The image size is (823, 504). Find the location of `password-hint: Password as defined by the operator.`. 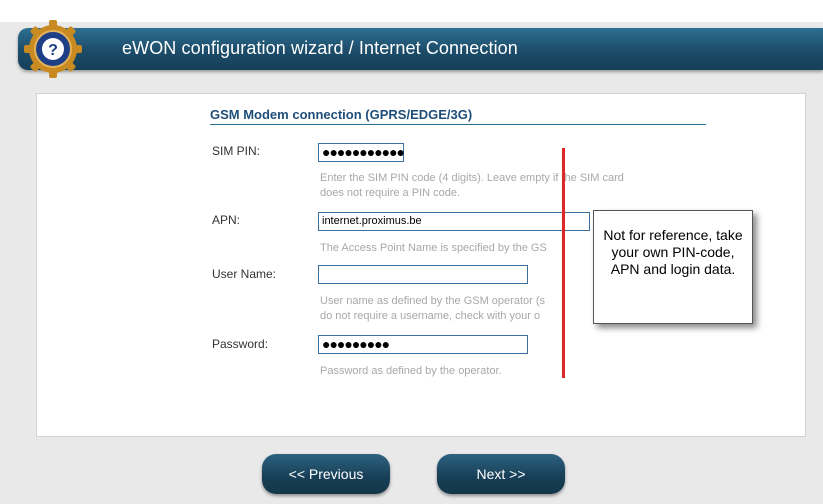

password-hint: Password as defined by the operator. is located at coordinates (411, 371).